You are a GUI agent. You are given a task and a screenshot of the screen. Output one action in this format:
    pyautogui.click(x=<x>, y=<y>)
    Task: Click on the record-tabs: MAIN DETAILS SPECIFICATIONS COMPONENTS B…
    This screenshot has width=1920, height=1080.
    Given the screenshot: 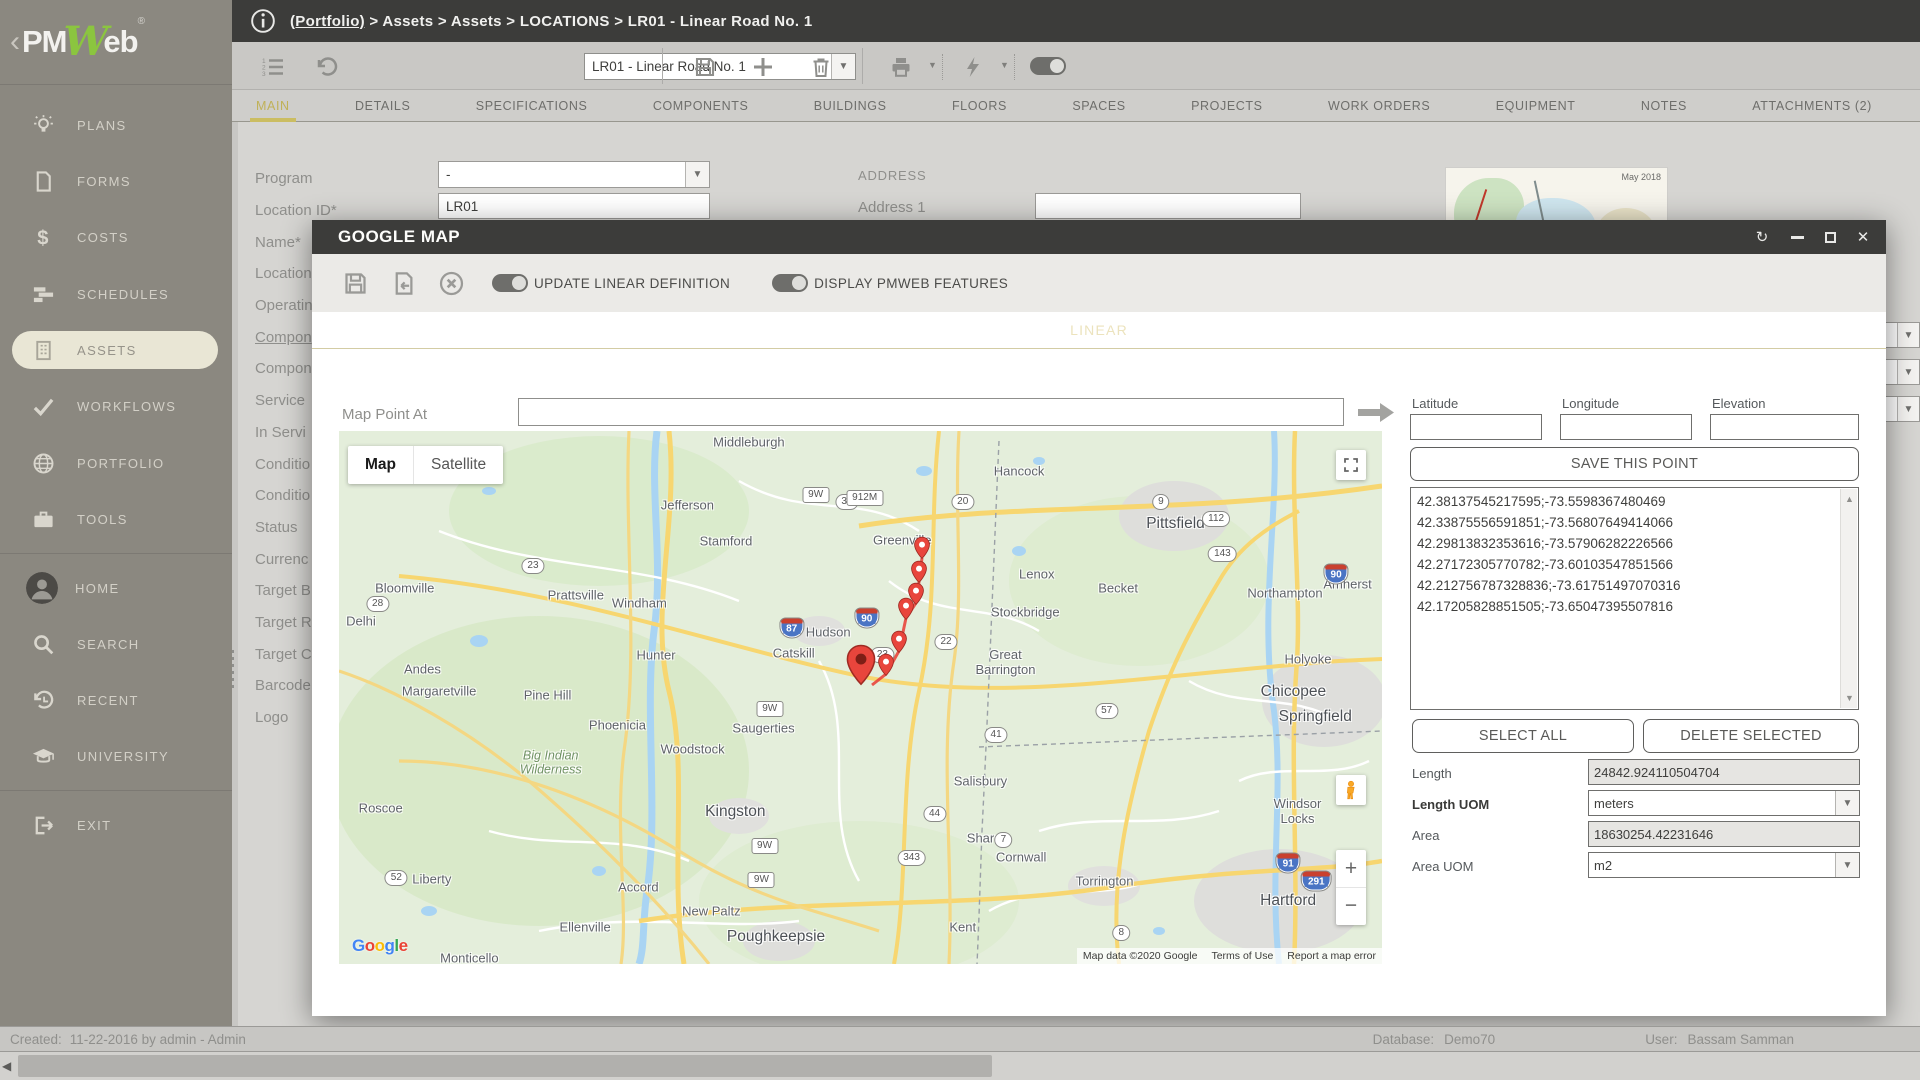 What is the action you would take?
    pyautogui.click(x=1076, y=106)
    